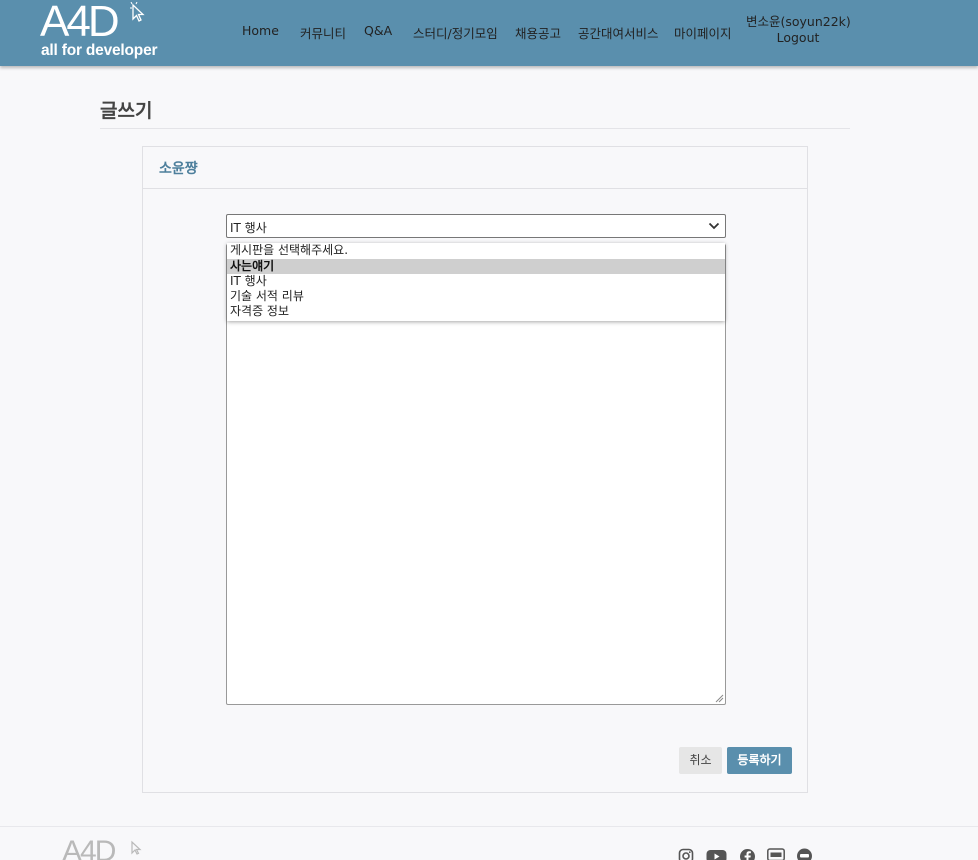  I want to click on nav-qna: Q&A, so click(378, 30).